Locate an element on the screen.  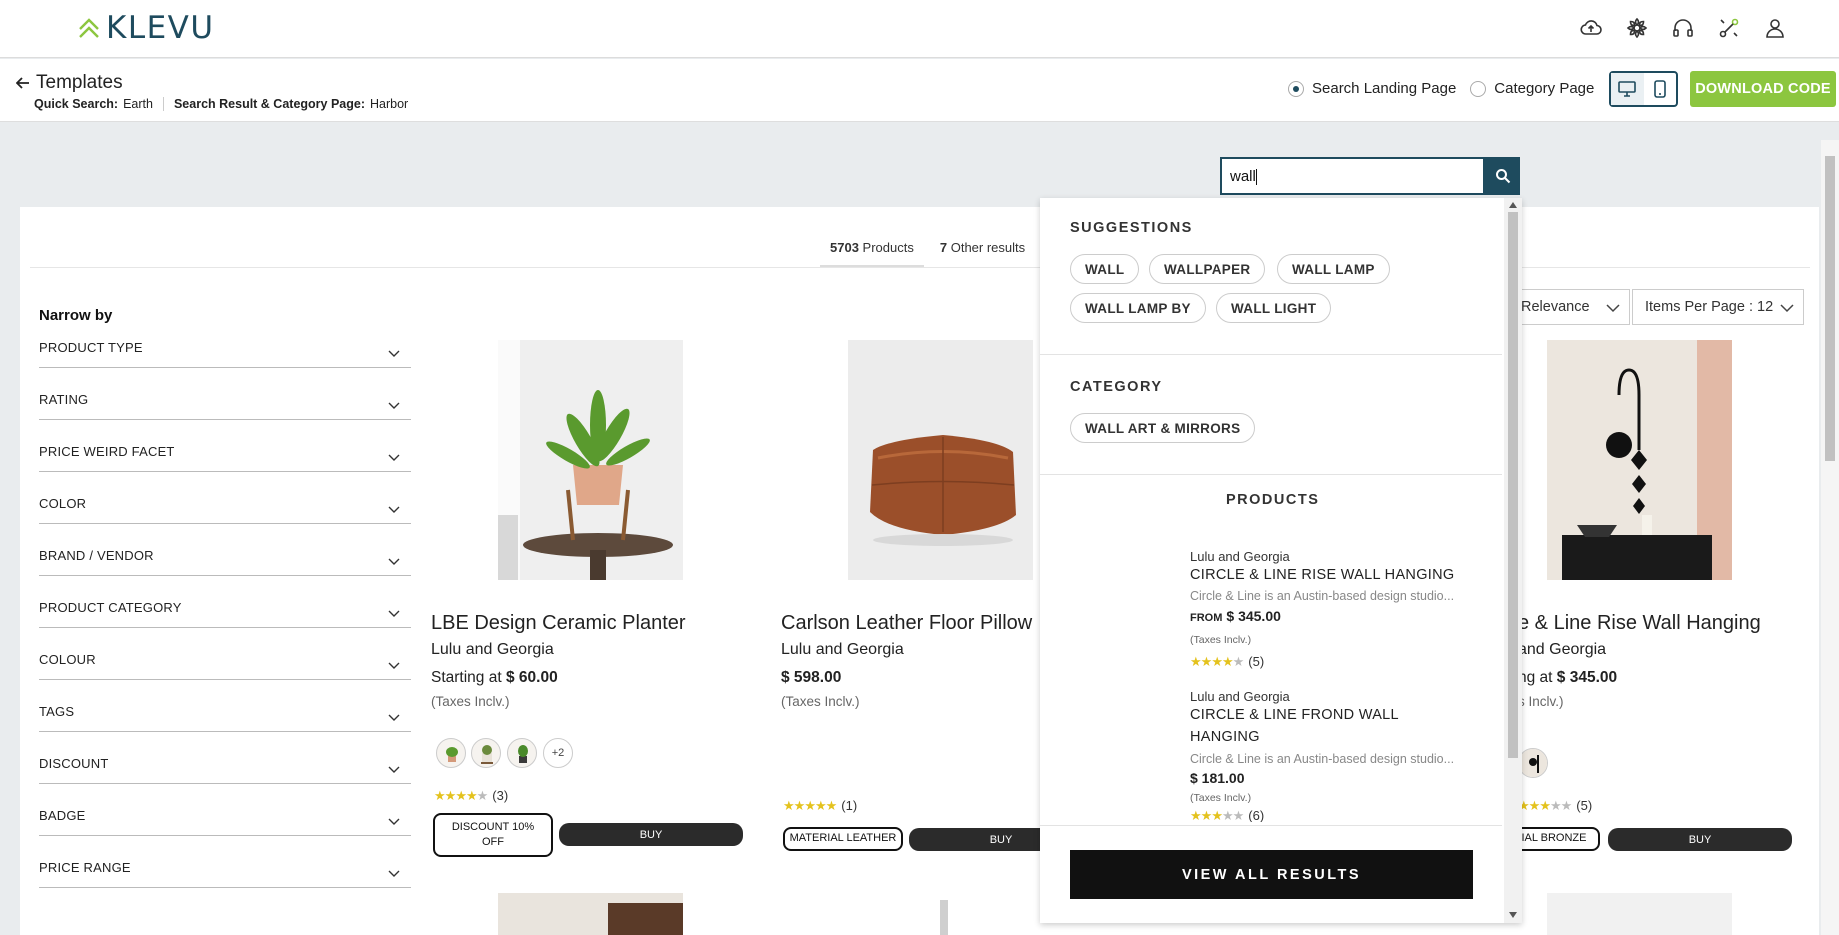
facet-discount: DISCOUNT is located at coordinates (225, 770).